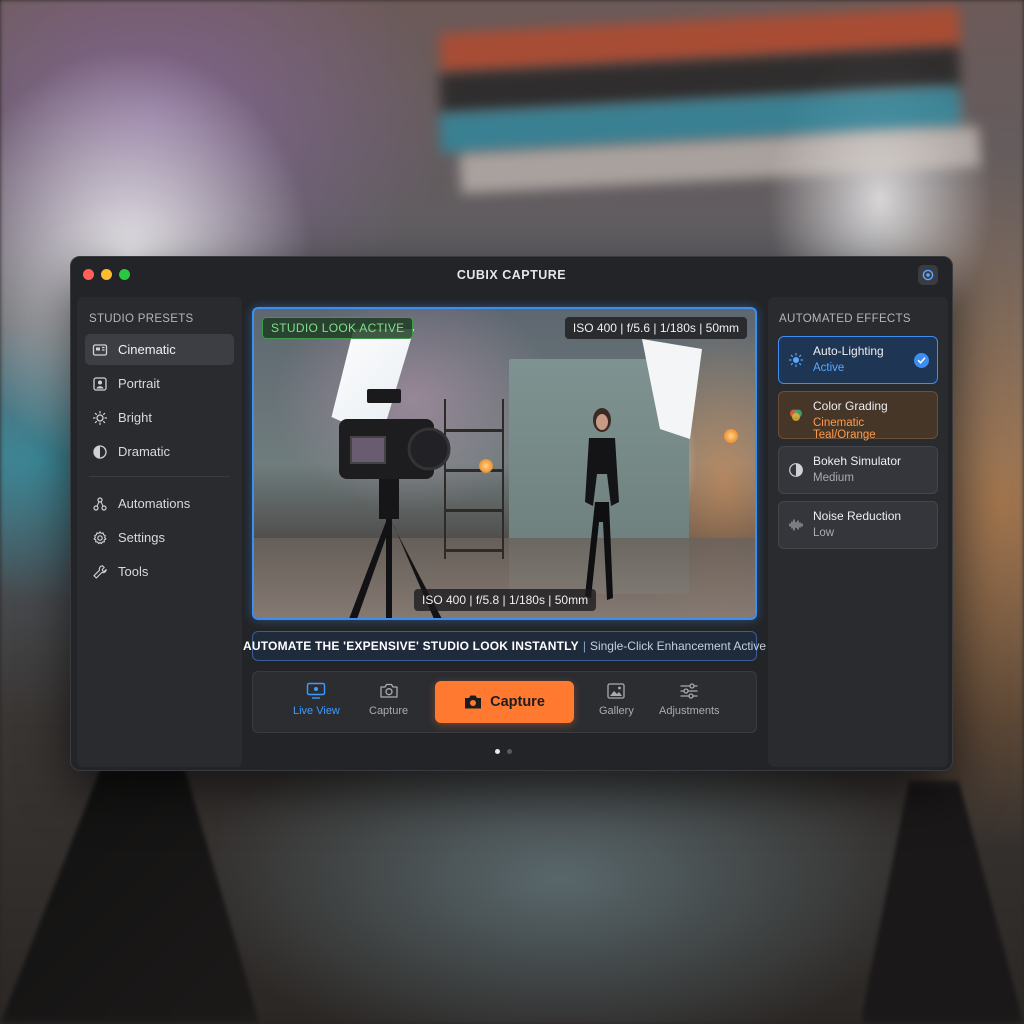 This screenshot has height=1024, width=1024. What do you see at coordinates (678, 646) in the screenshot?
I see `banner-subtext: Single-Click Enhancement Active` at bounding box center [678, 646].